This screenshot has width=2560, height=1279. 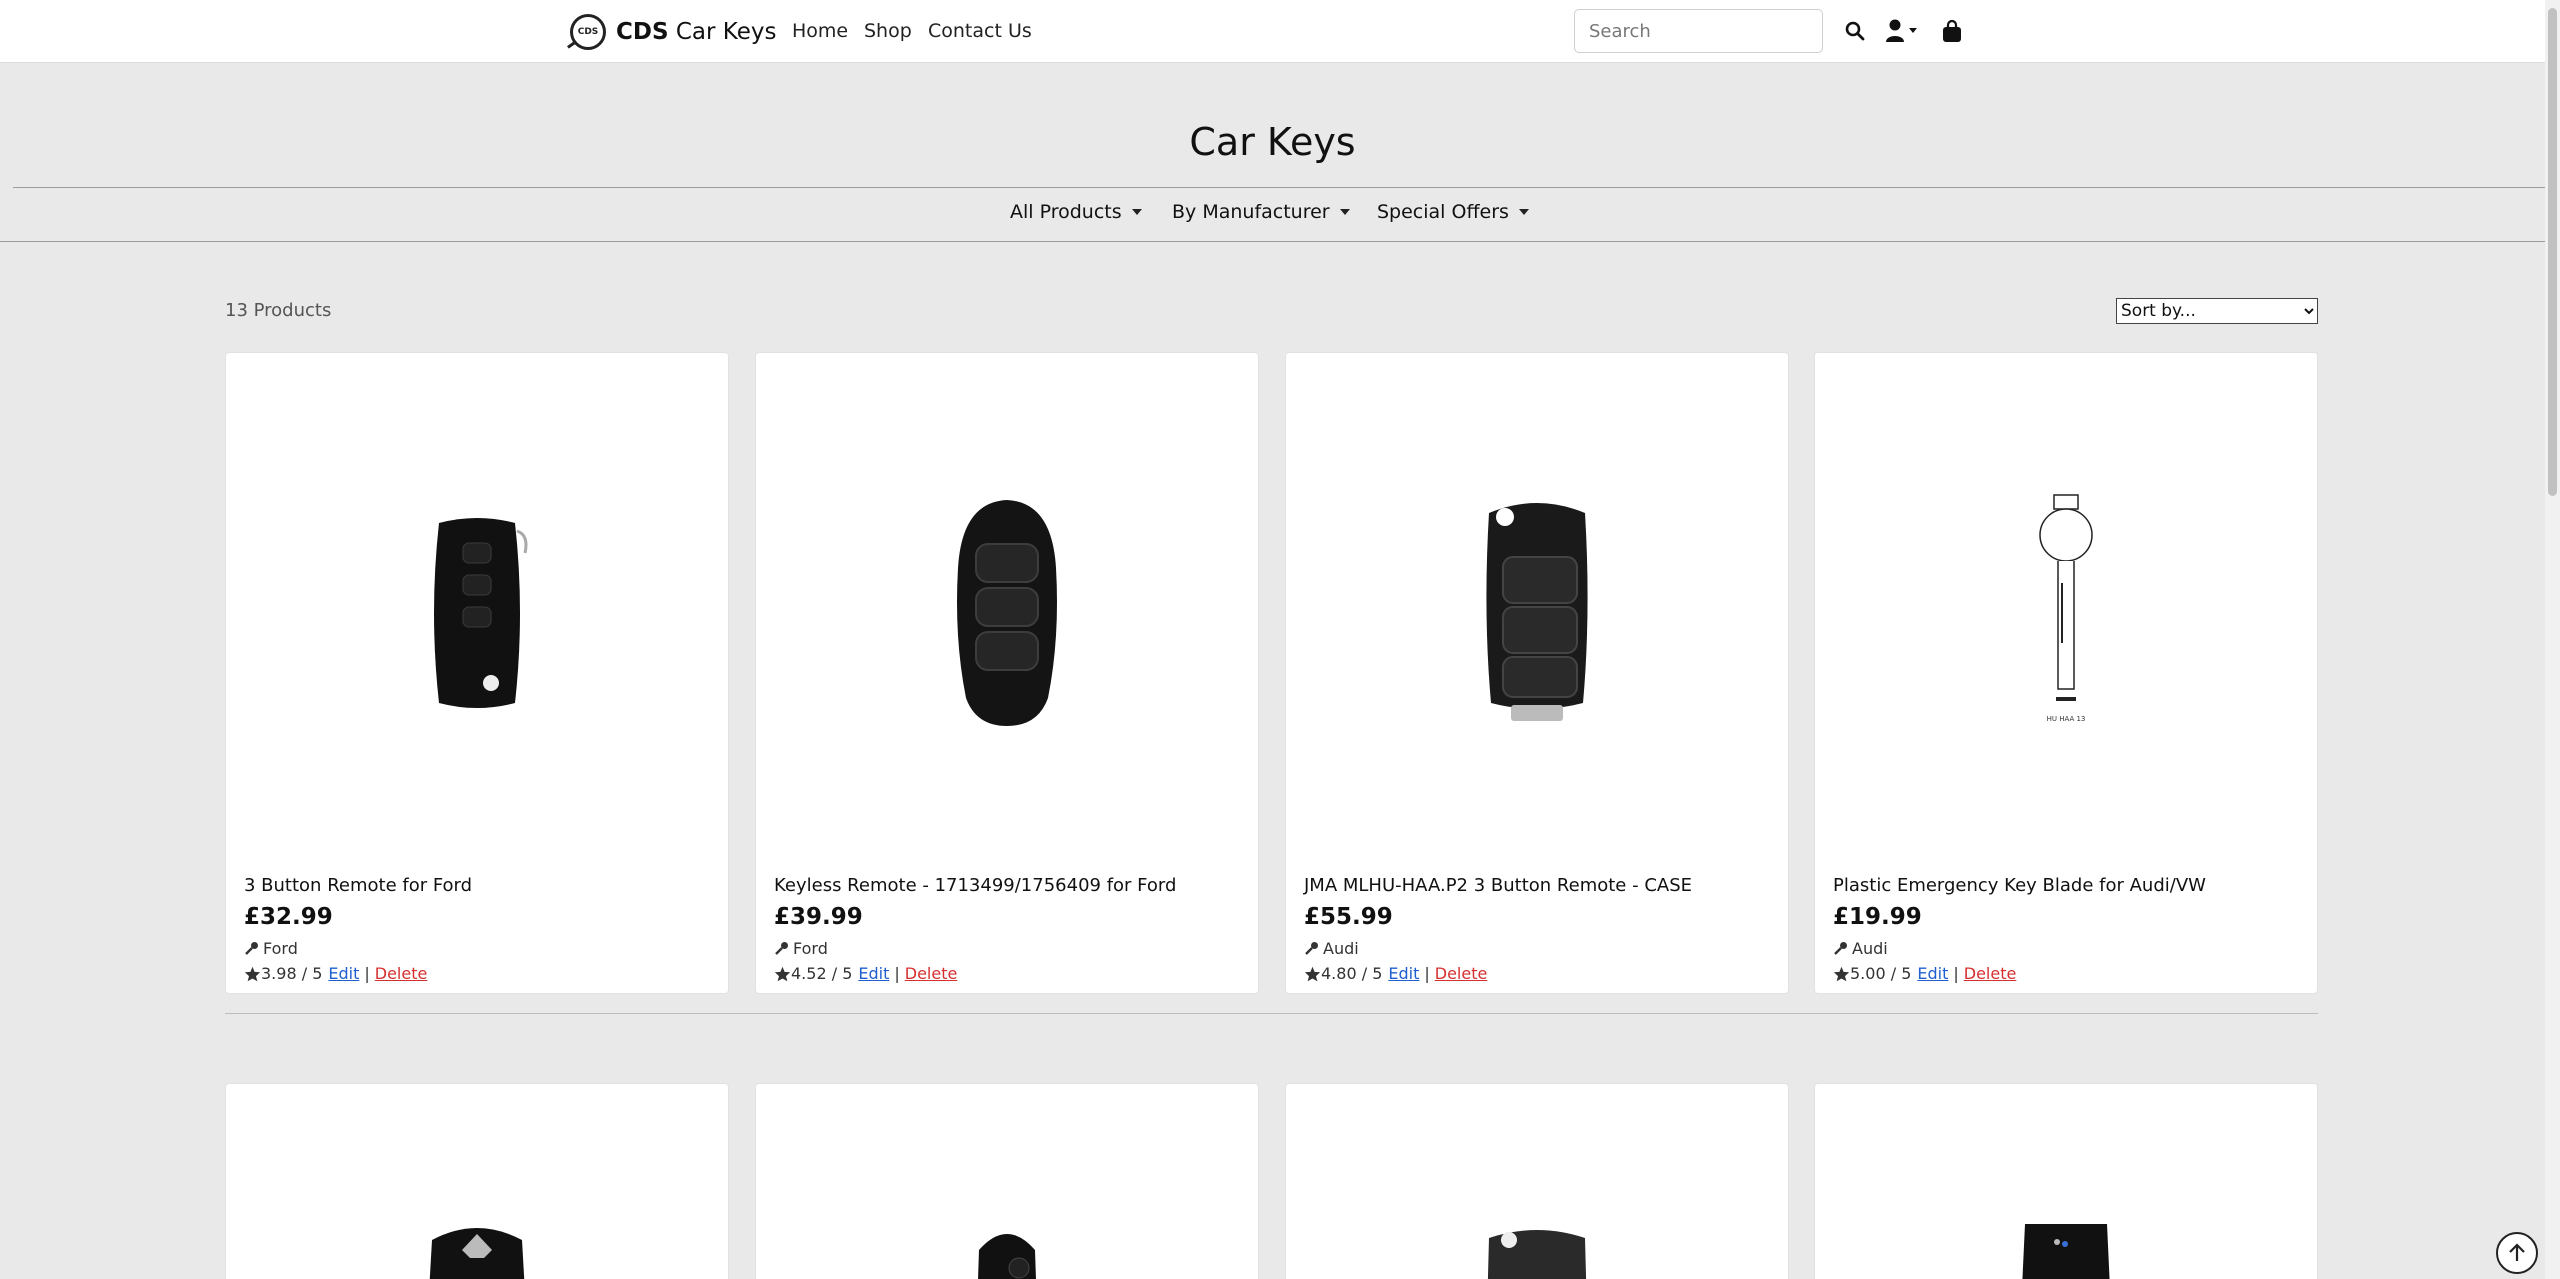 What do you see at coordinates (2066, 1251) in the screenshot?
I see `key-case-icon` at bounding box center [2066, 1251].